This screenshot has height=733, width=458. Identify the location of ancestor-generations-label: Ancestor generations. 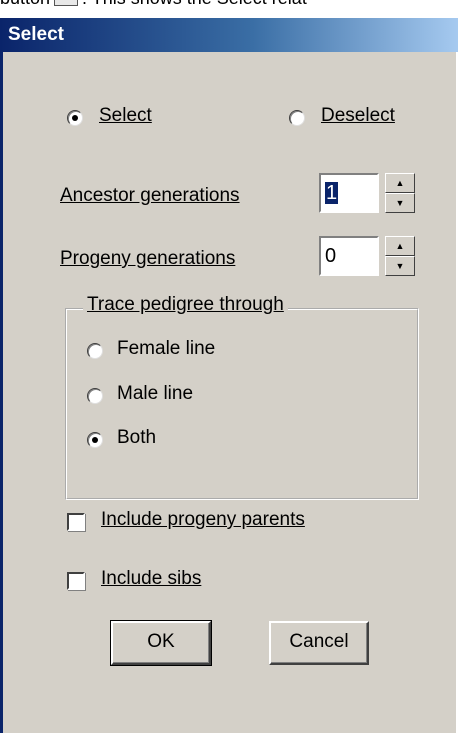
(150, 195).